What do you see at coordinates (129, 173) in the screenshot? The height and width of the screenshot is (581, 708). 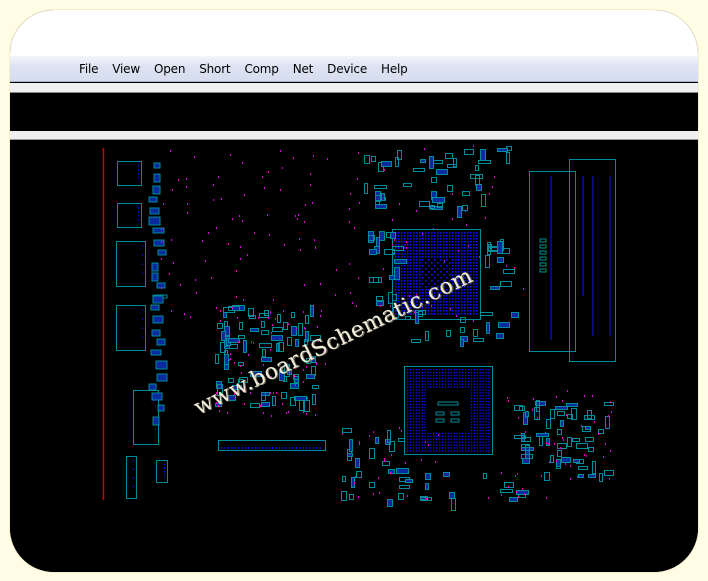 I see `connector-outline` at bounding box center [129, 173].